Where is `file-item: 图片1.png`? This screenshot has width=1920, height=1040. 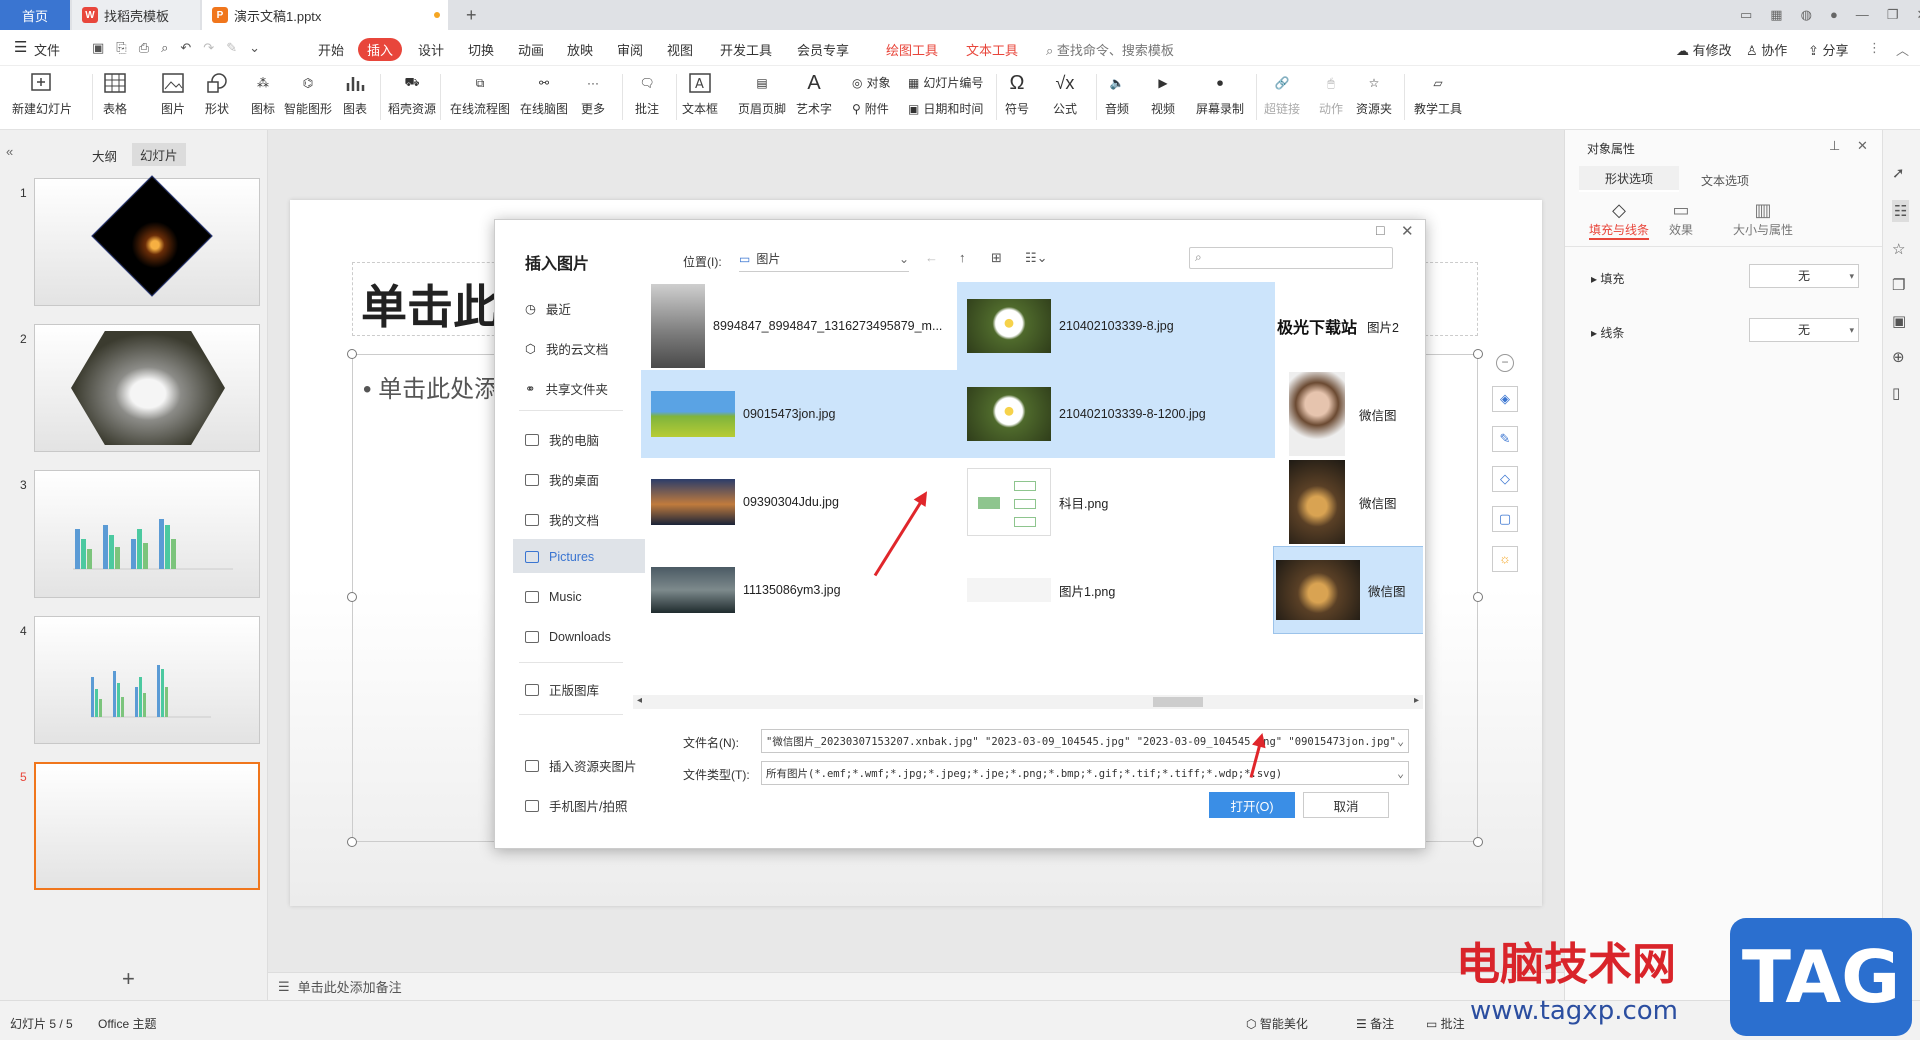
file-item: 图片1.png is located at coordinates (1116, 590).